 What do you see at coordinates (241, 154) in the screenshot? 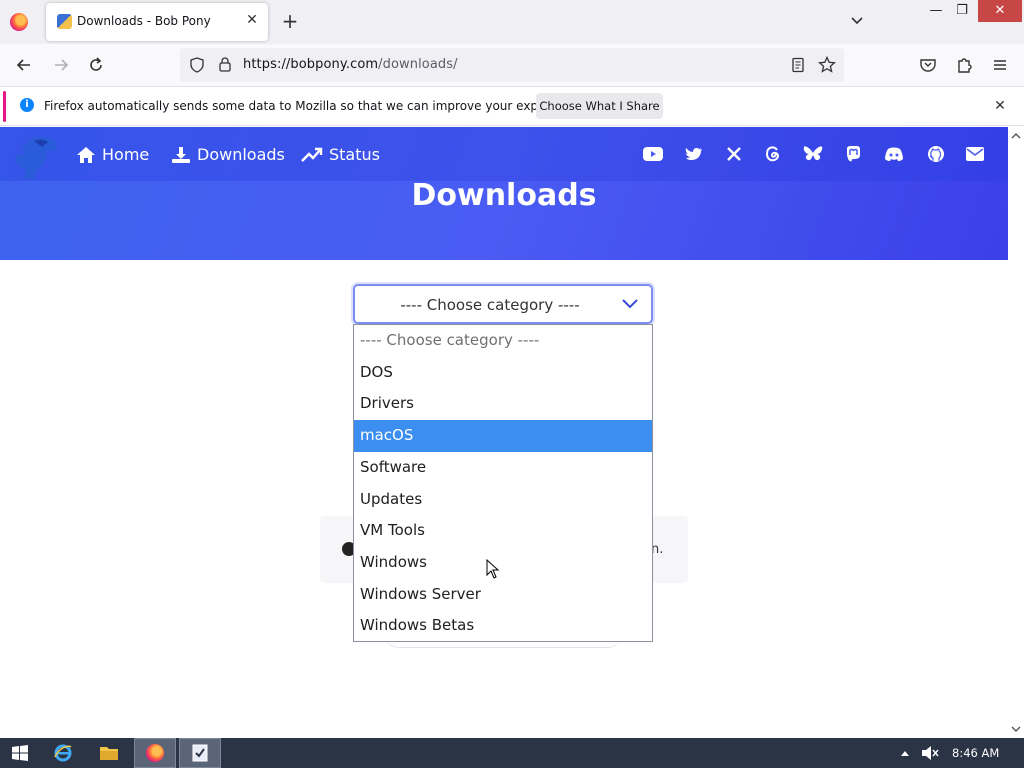
I see `site-nav-downloads-label: Downloads` at bounding box center [241, 154].